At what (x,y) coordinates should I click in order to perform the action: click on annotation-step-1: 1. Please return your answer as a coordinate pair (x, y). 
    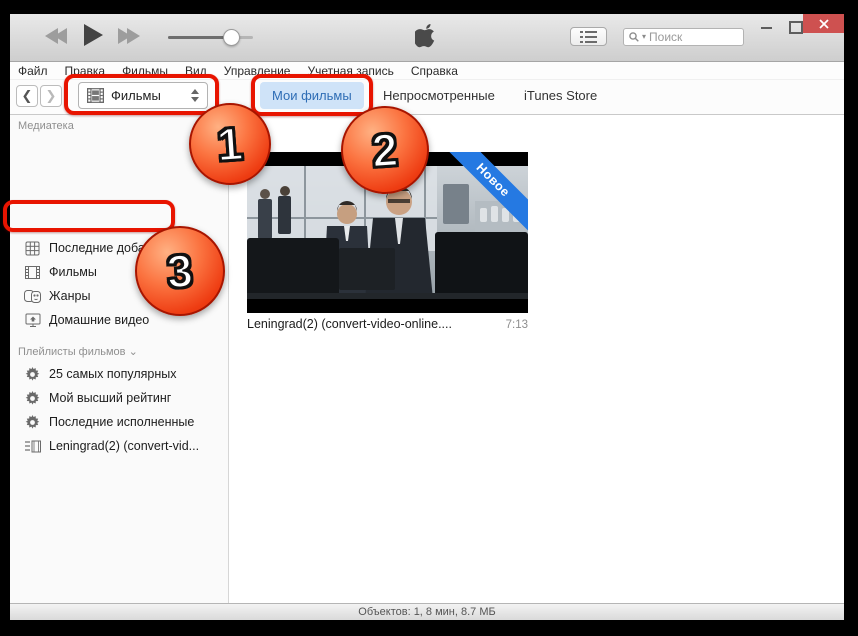
    Looking at the image, I should click on (230, 144).